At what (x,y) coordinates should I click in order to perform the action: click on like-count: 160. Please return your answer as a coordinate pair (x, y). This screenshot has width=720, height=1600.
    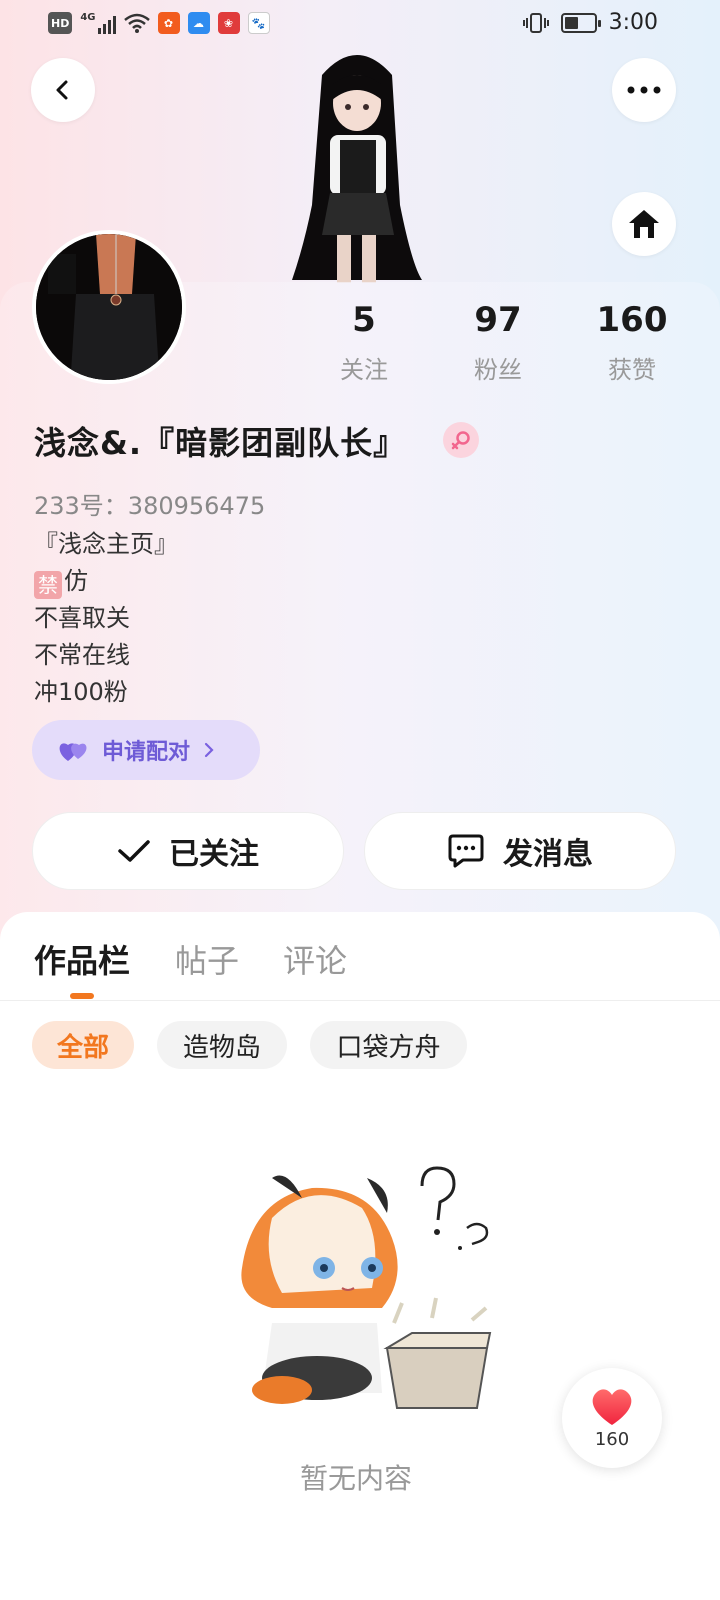
    Looking at the image, I should click on (612, 1439).